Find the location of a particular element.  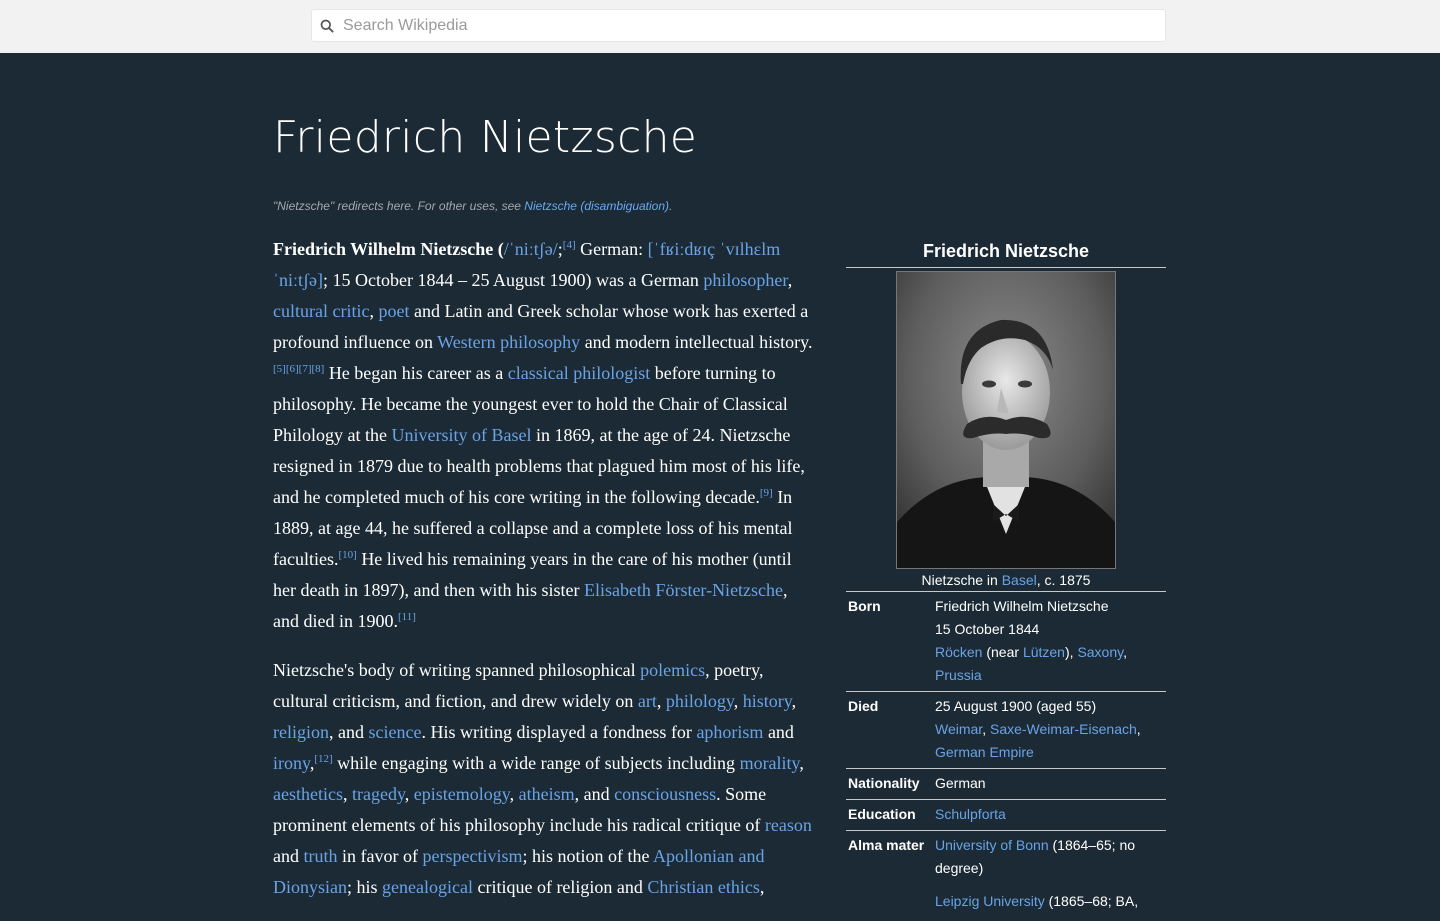

link-aesthetics: aesthetics is located at coordinates (308, 794).